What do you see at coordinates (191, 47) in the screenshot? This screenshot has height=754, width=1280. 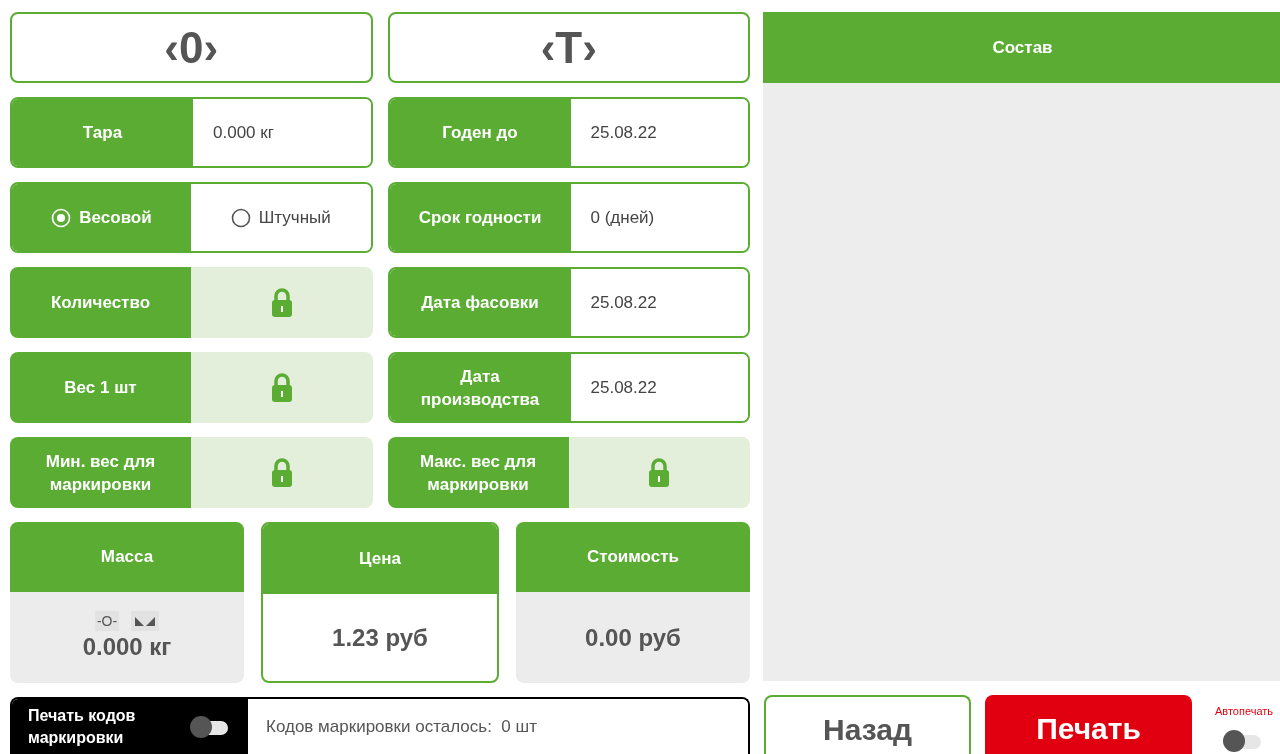 I see `status-indicator: ‹0›` at bounding box center [191, 47].